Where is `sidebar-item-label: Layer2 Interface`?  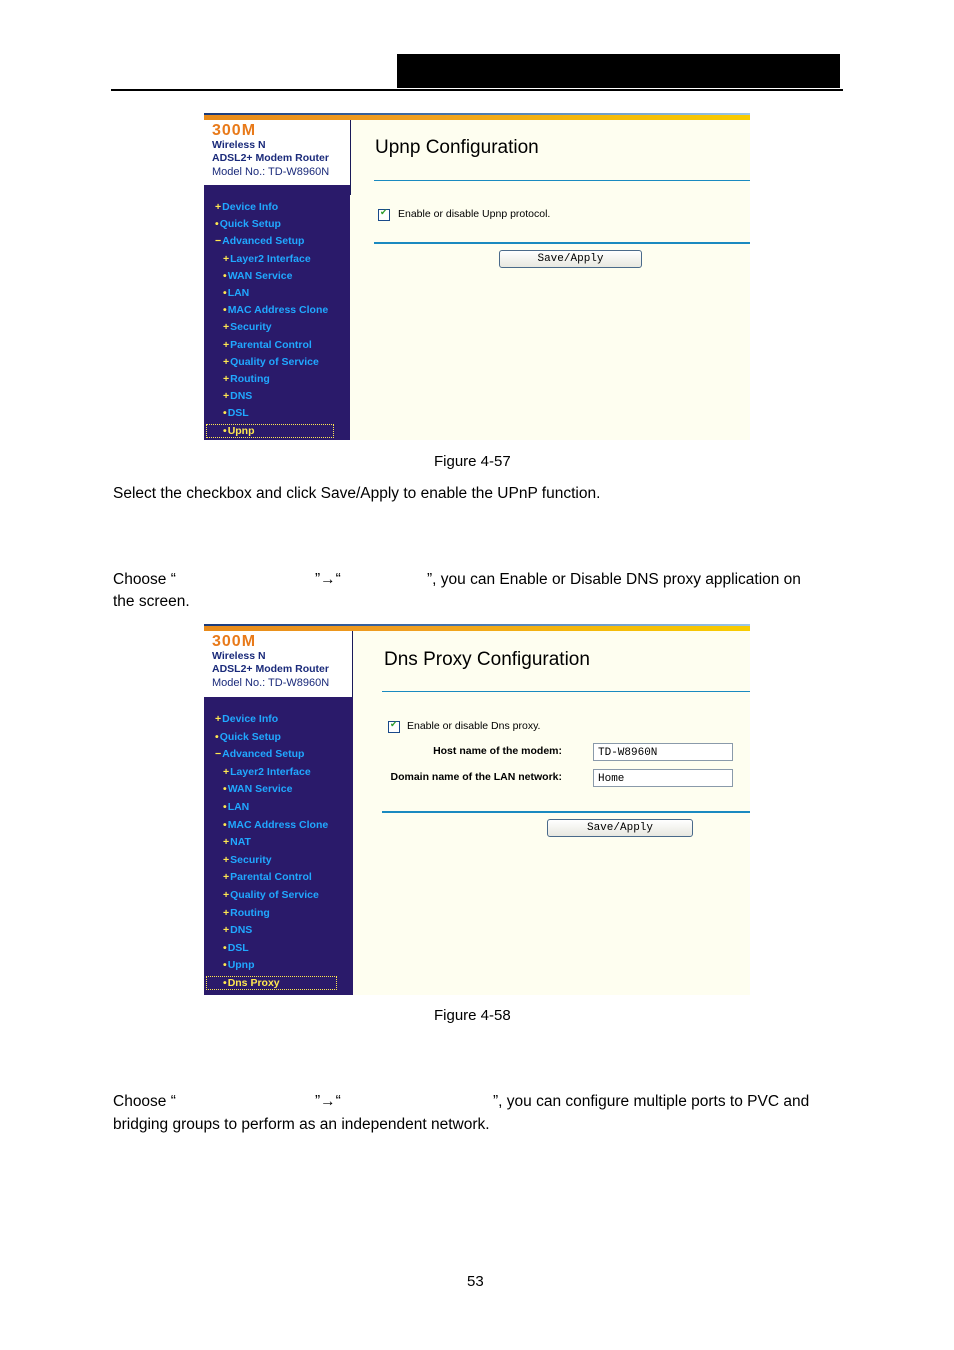
sidebar-item-label: Layer2 Interface is located at coordinates (270, 258).